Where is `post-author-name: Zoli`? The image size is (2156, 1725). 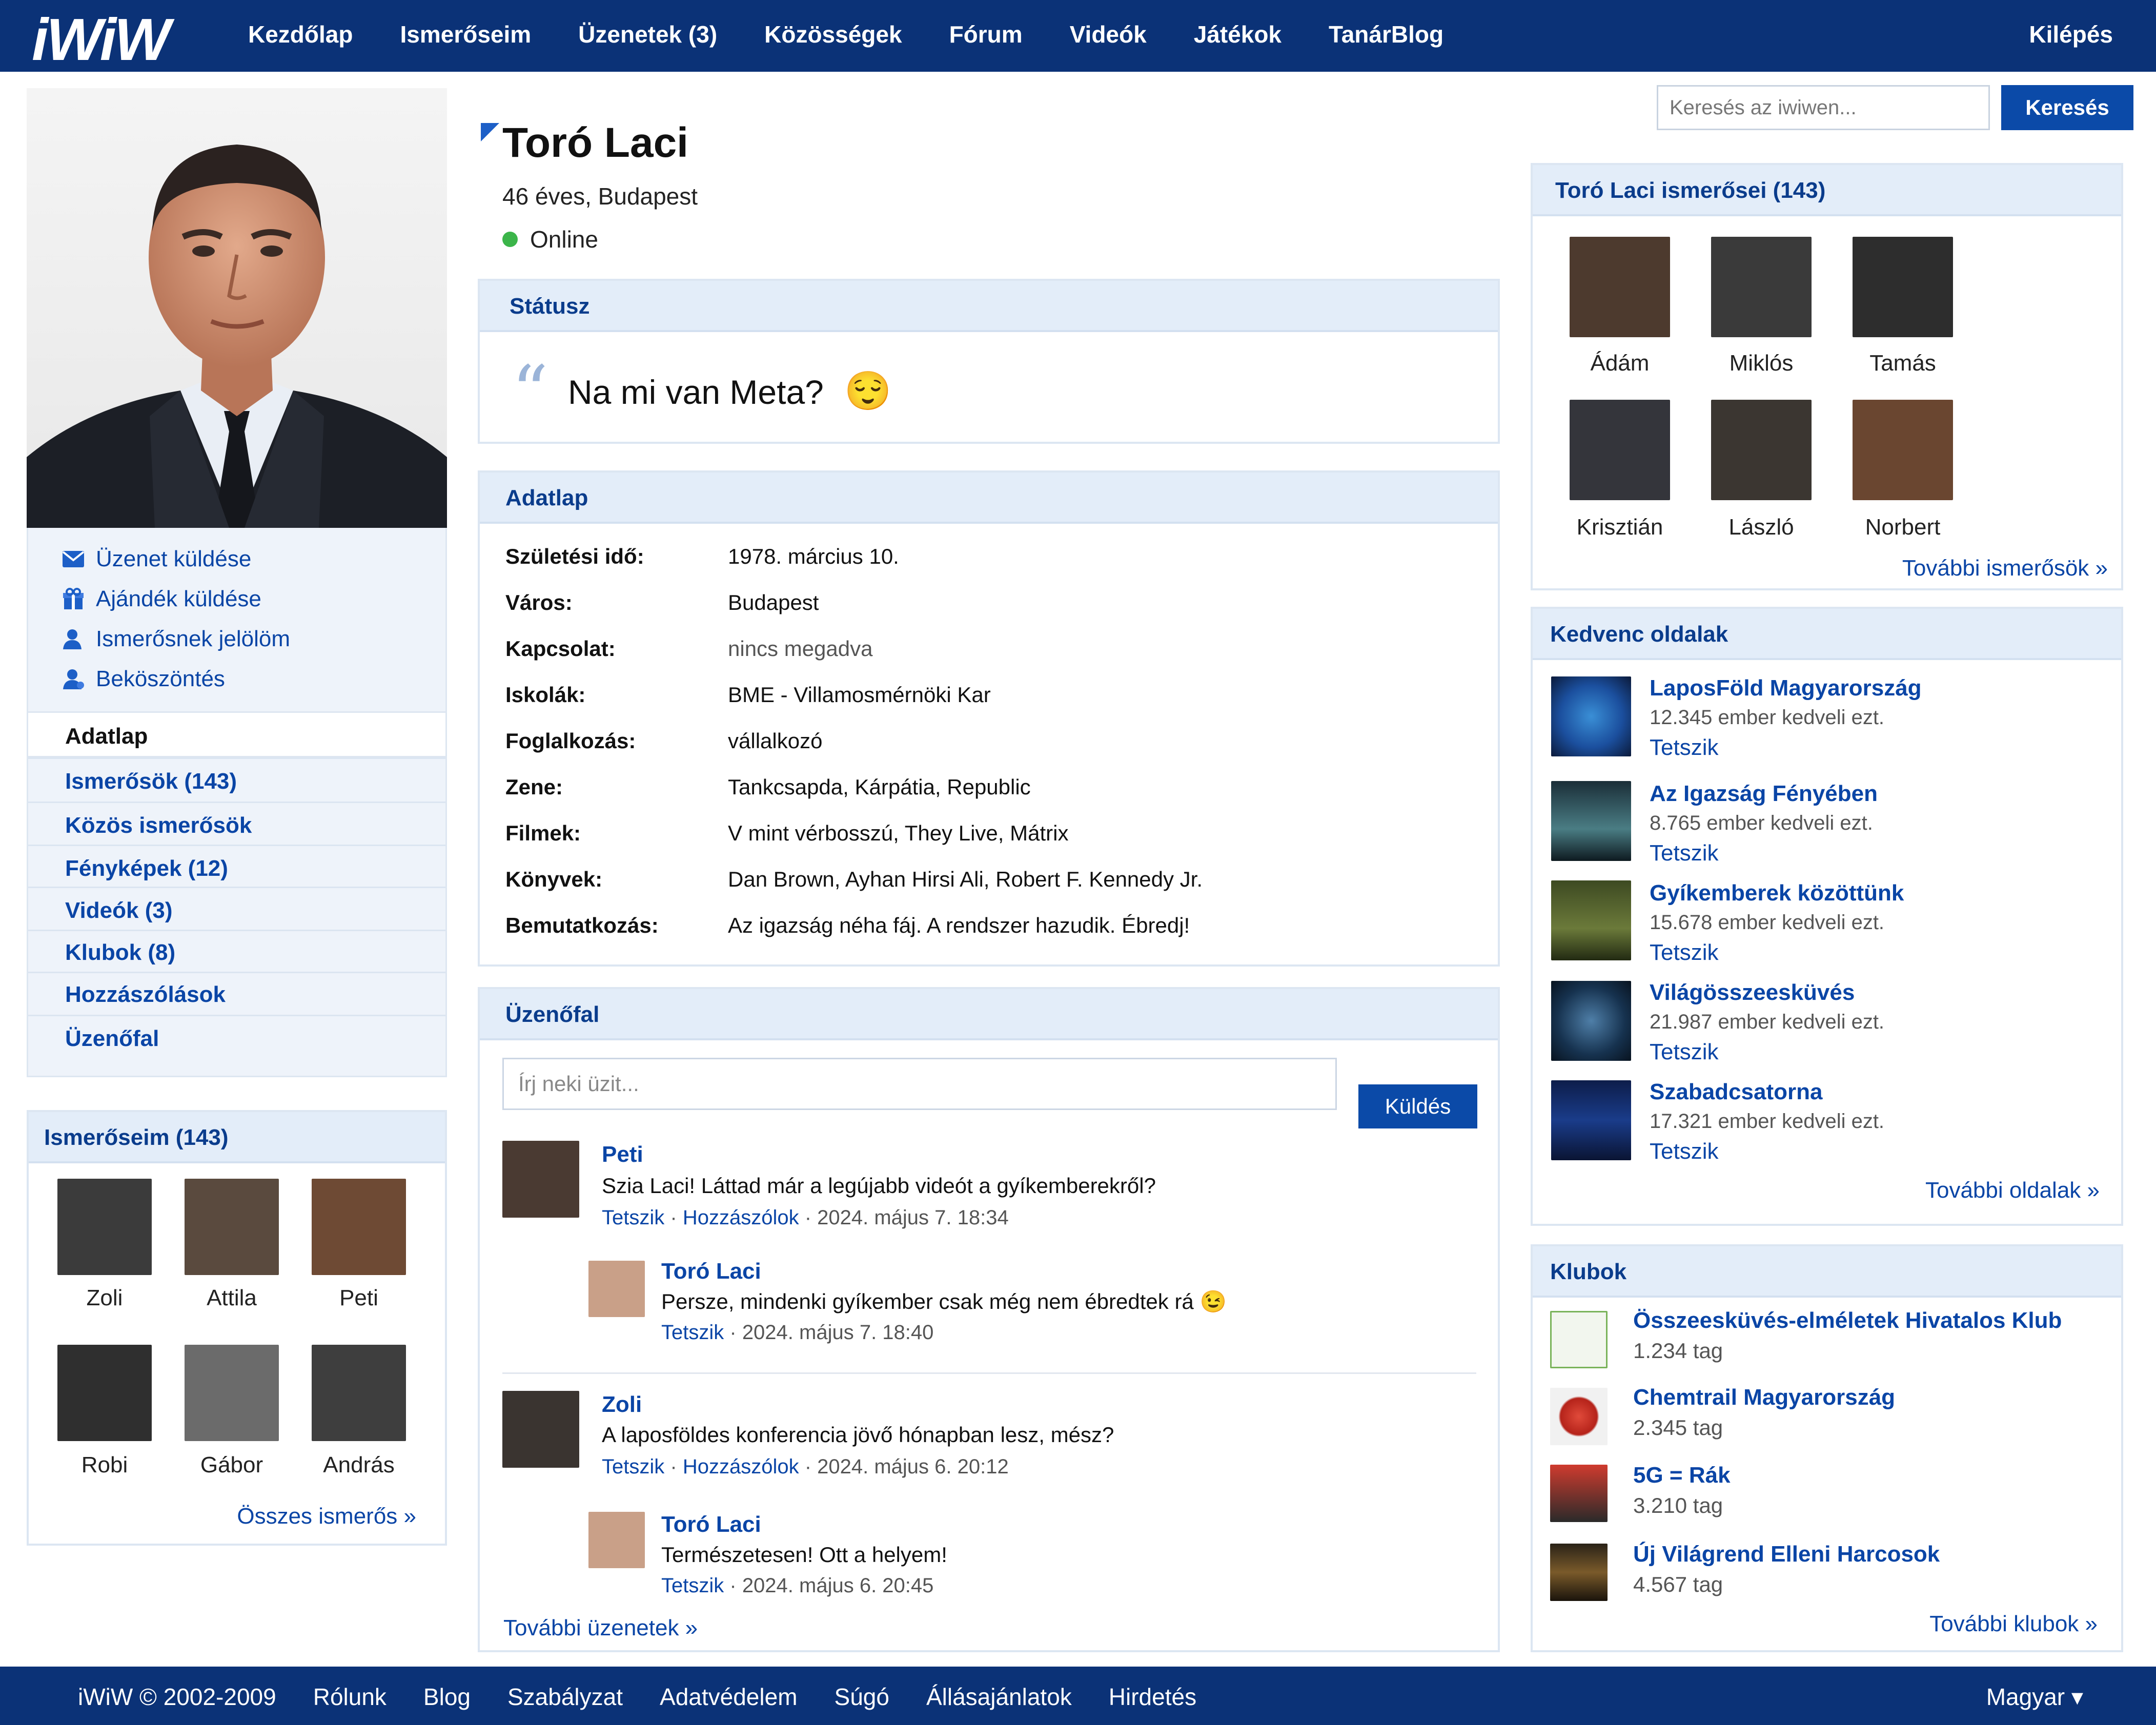 post-author-name: Zoli is located at coordinates (622, 1405).